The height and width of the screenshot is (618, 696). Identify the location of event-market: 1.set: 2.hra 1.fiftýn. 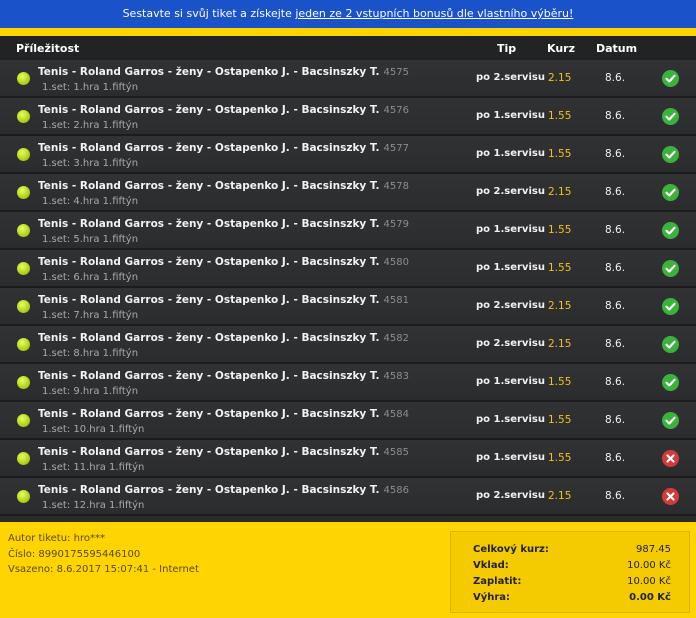
(90, 125).